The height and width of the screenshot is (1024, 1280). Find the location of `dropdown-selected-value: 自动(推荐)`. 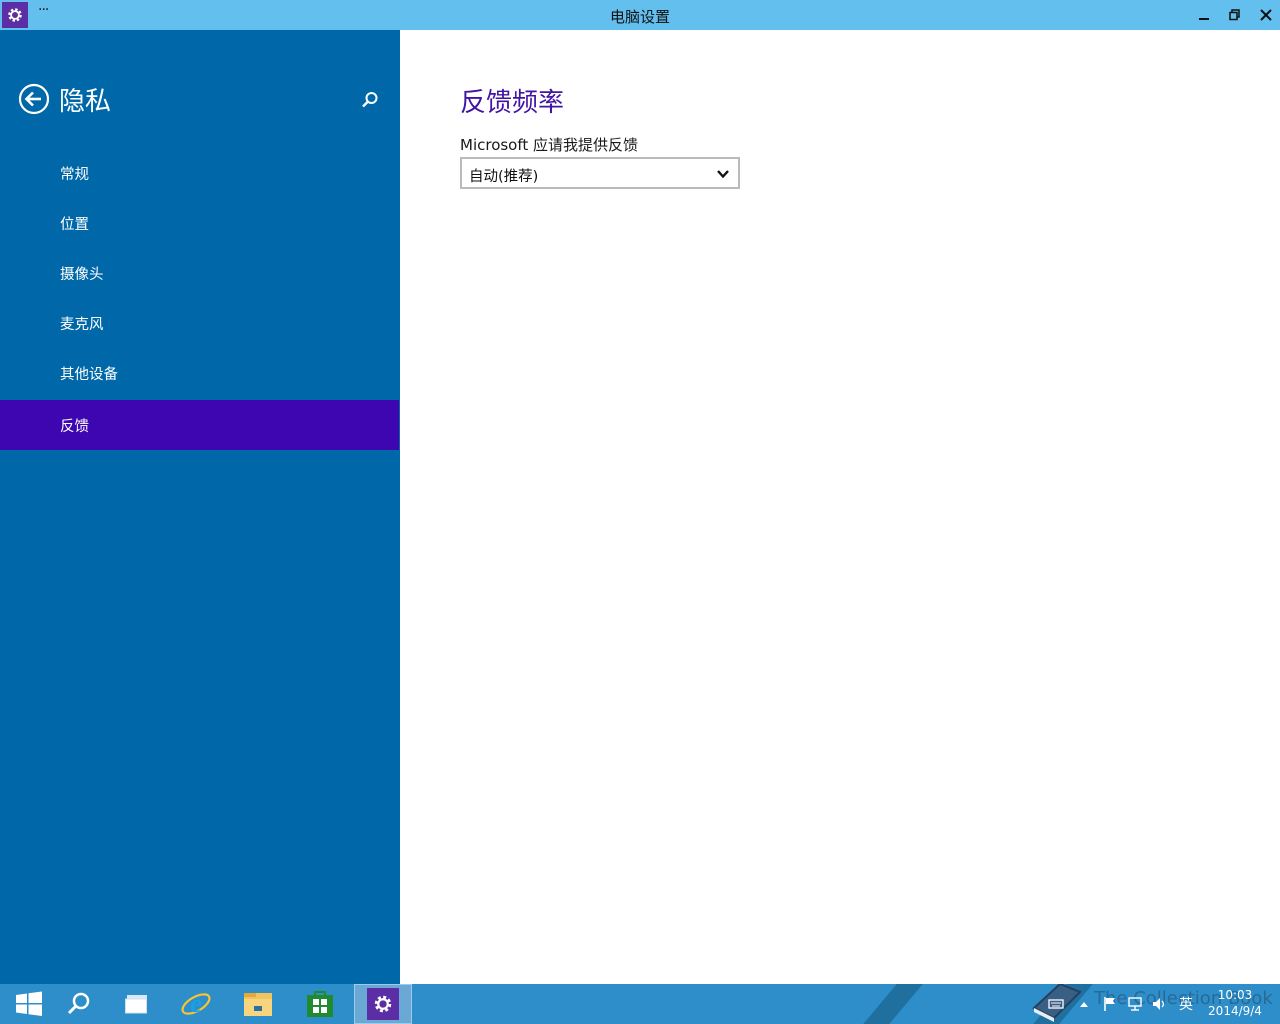

dropdown-selected-value: 自动(推荐) is located at coordinates (504, 177).